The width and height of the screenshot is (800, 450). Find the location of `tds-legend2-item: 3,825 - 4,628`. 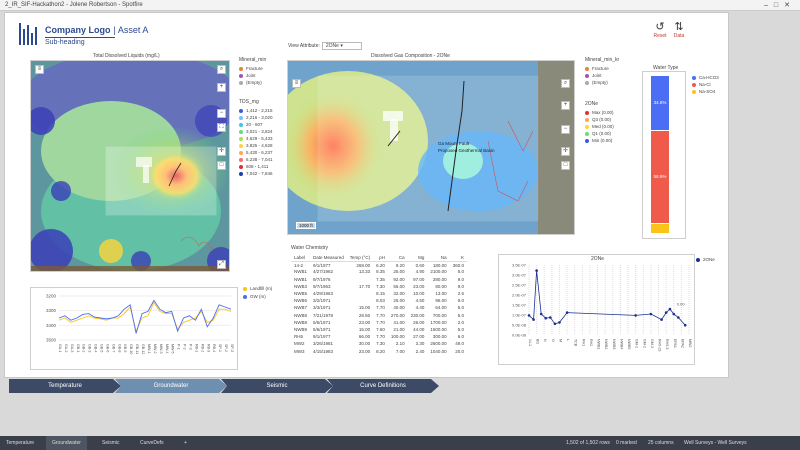

tds-legend2-item: 3,825 - 4,628 is located at coordinates (256, 146).